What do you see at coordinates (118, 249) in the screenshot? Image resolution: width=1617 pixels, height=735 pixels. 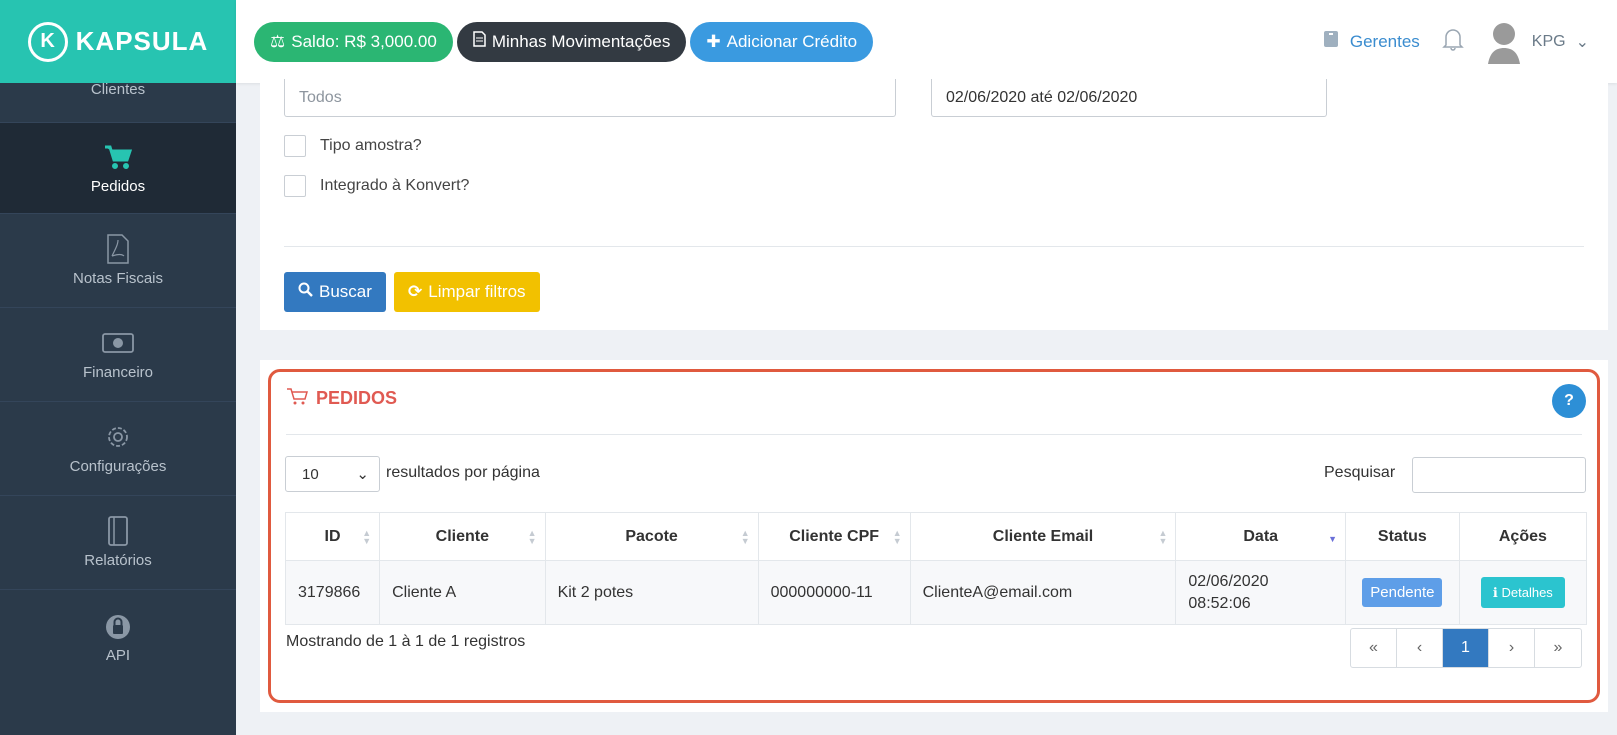 I see `pdf-icon` at bounding box center [118, 249].